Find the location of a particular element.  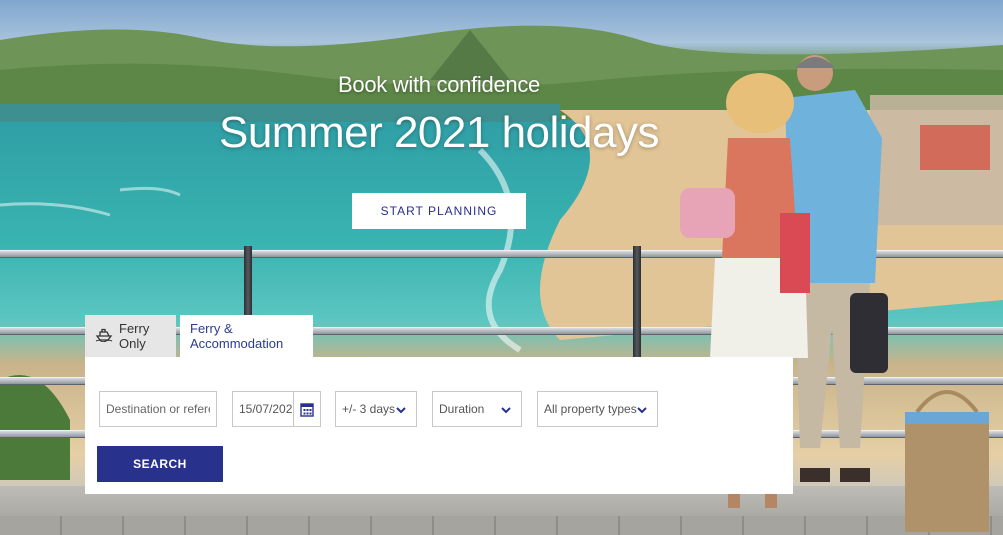

calendar-icon is located at coordinates (307, 409).